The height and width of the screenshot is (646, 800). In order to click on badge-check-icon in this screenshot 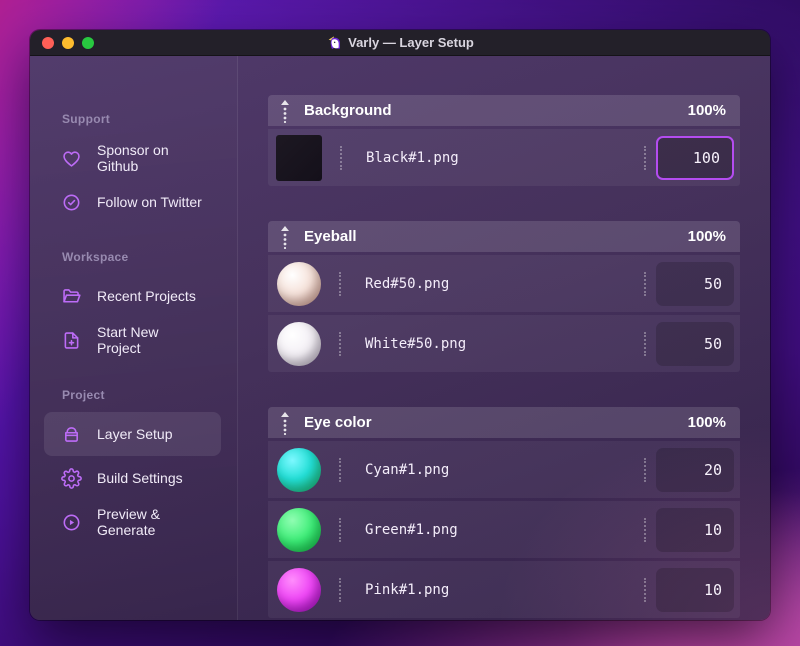, I will do `click(71, 202)`.